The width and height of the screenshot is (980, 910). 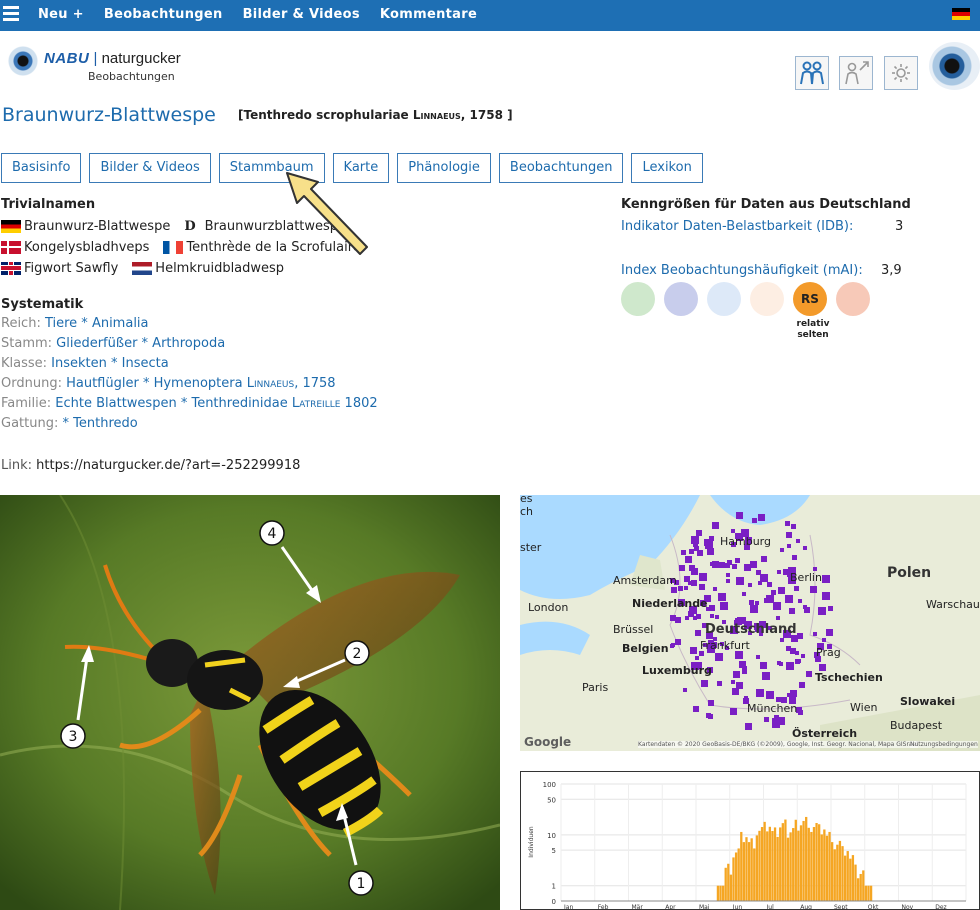 I want to click on tab-basisinfo: Basisinfo, so click(x=41, y=168).